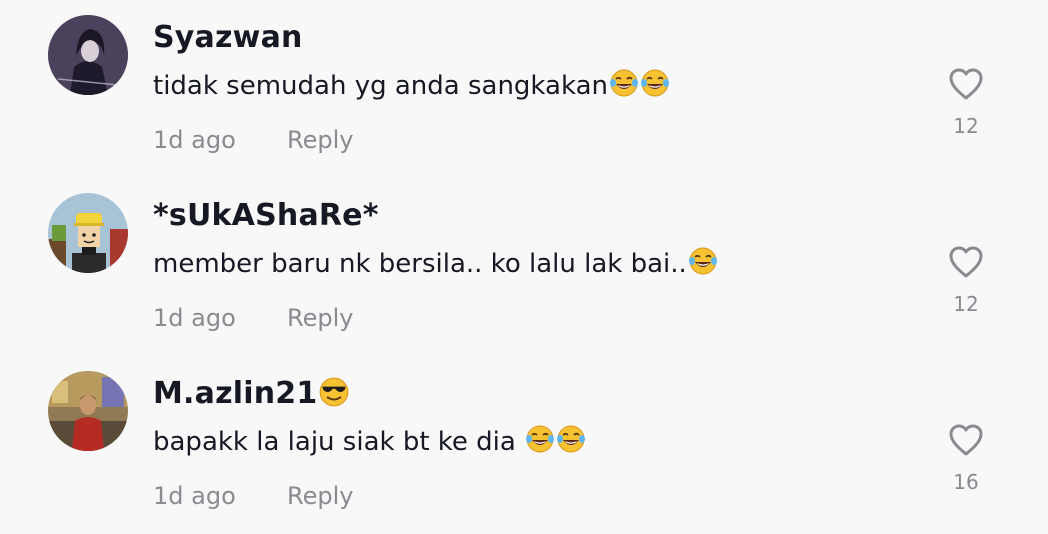 This screenshot has width=1048, height=534. I want to click on comment-text: tidak semudah yg anda sangkakan, so click(411, 86).